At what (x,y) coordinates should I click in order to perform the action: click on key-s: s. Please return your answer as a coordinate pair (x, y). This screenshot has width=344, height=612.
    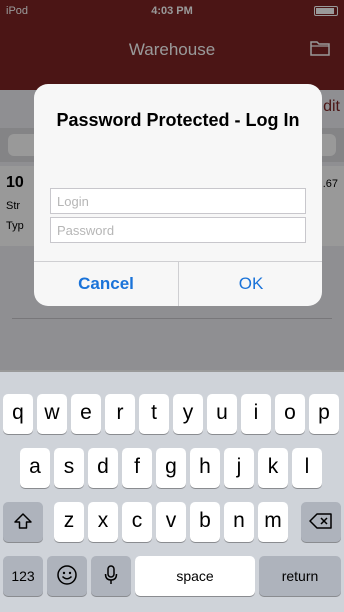
    Looking at the image, I should click on (69, 468).